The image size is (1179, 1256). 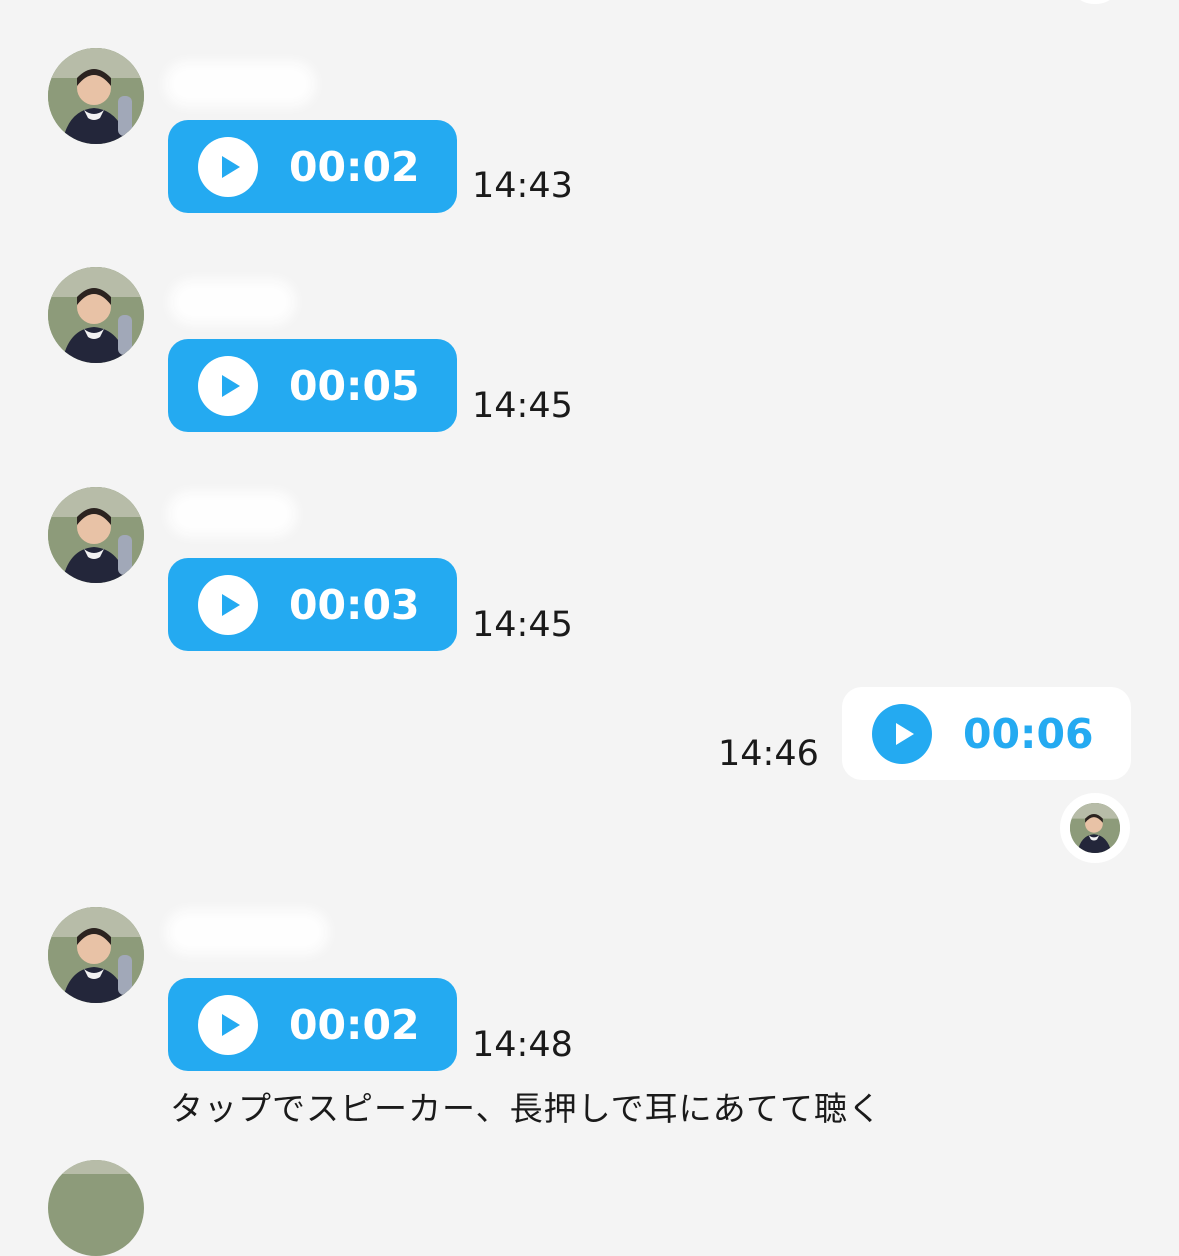 I want to click on reader-avatar, so click(x=1095, y=828).